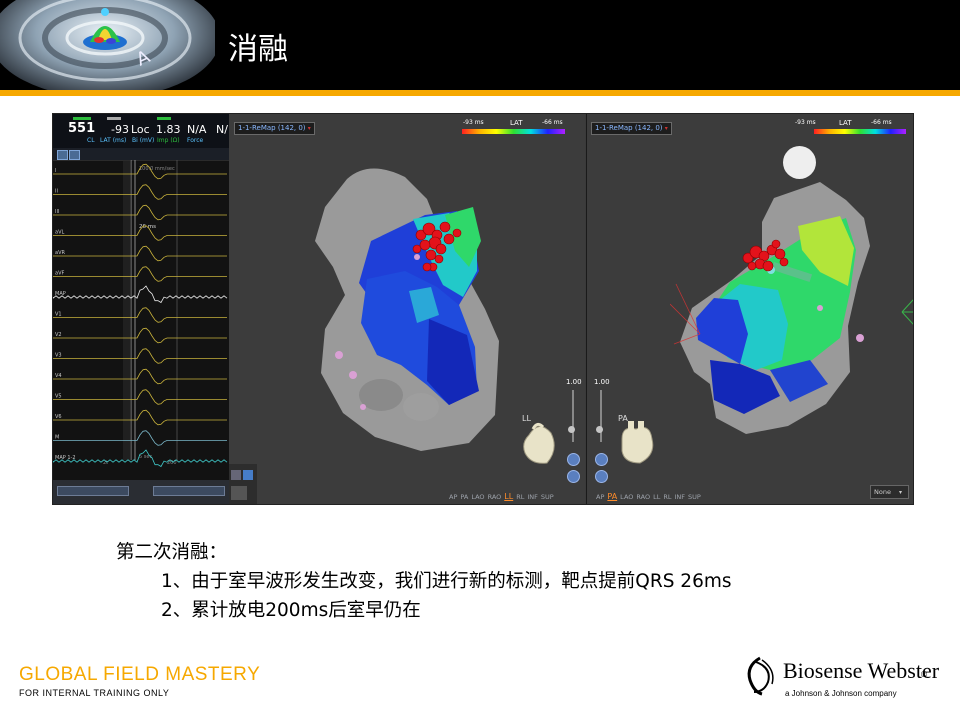 The image size is (960, 720). I want to click on view-down-button-right, so click(601, 459).